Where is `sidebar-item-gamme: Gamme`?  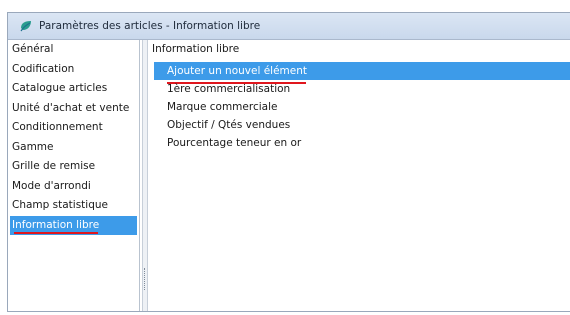 sidebar-item-gamme: Gamme is located at coordinates (73, 148).